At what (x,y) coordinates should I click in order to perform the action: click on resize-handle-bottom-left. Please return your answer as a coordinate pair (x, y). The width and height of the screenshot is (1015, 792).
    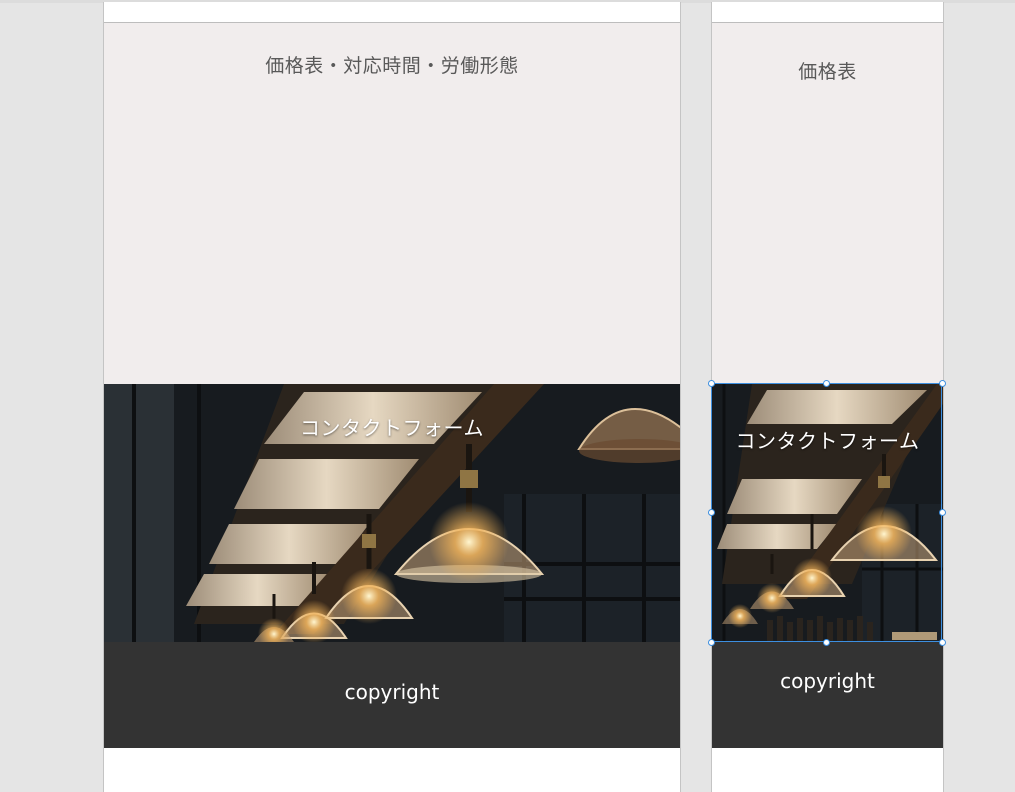
    Looking at the image, I should click on (711, 642).